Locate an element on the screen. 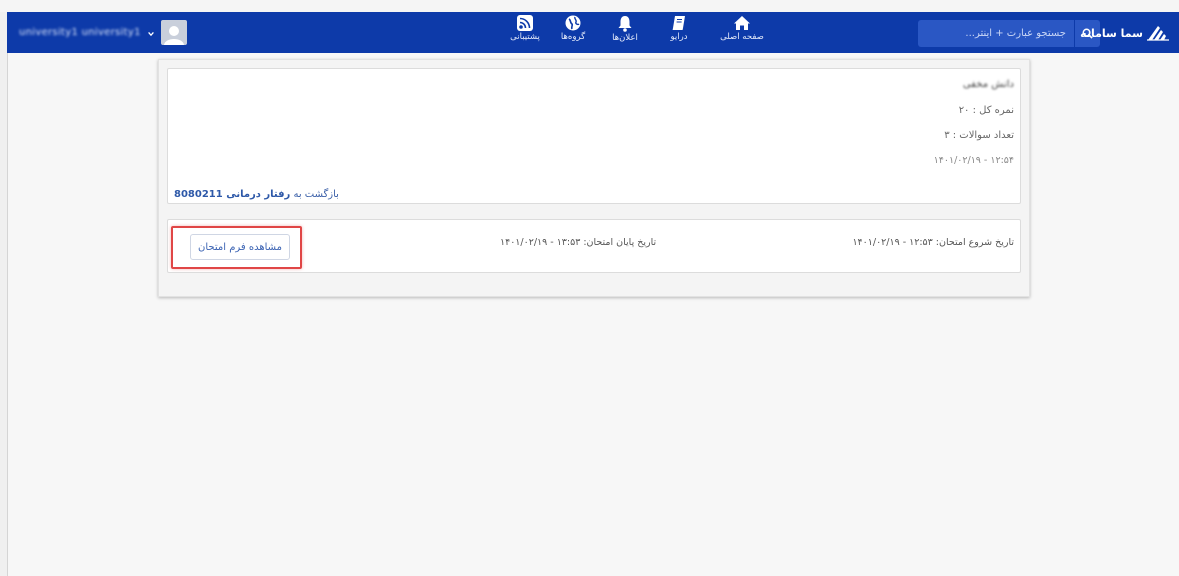 This screenshot has height=576, width=1179. window-top-strip is located at coordinates (589, 6).